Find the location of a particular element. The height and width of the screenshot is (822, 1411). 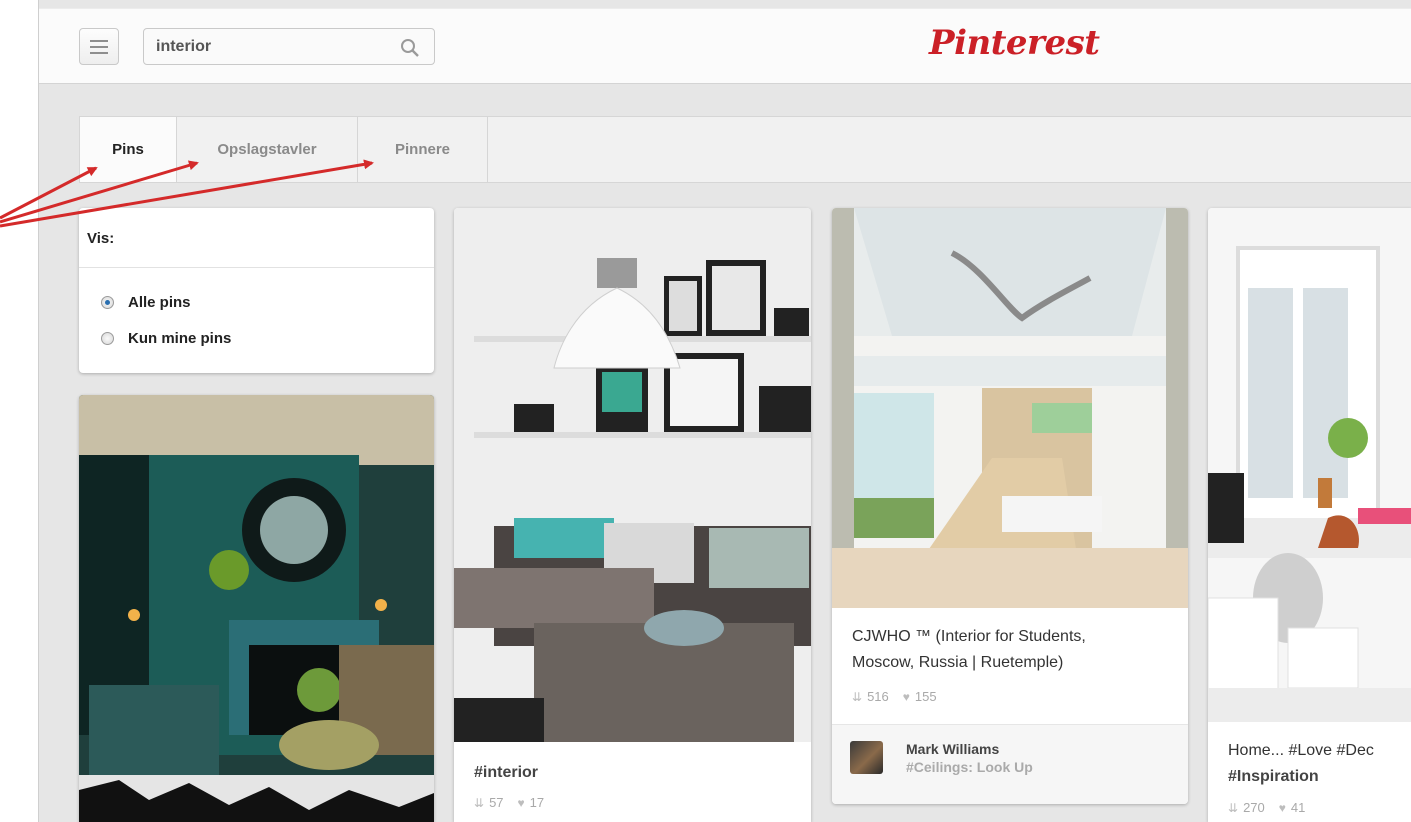

search-box is located at coordinates (289, 46).